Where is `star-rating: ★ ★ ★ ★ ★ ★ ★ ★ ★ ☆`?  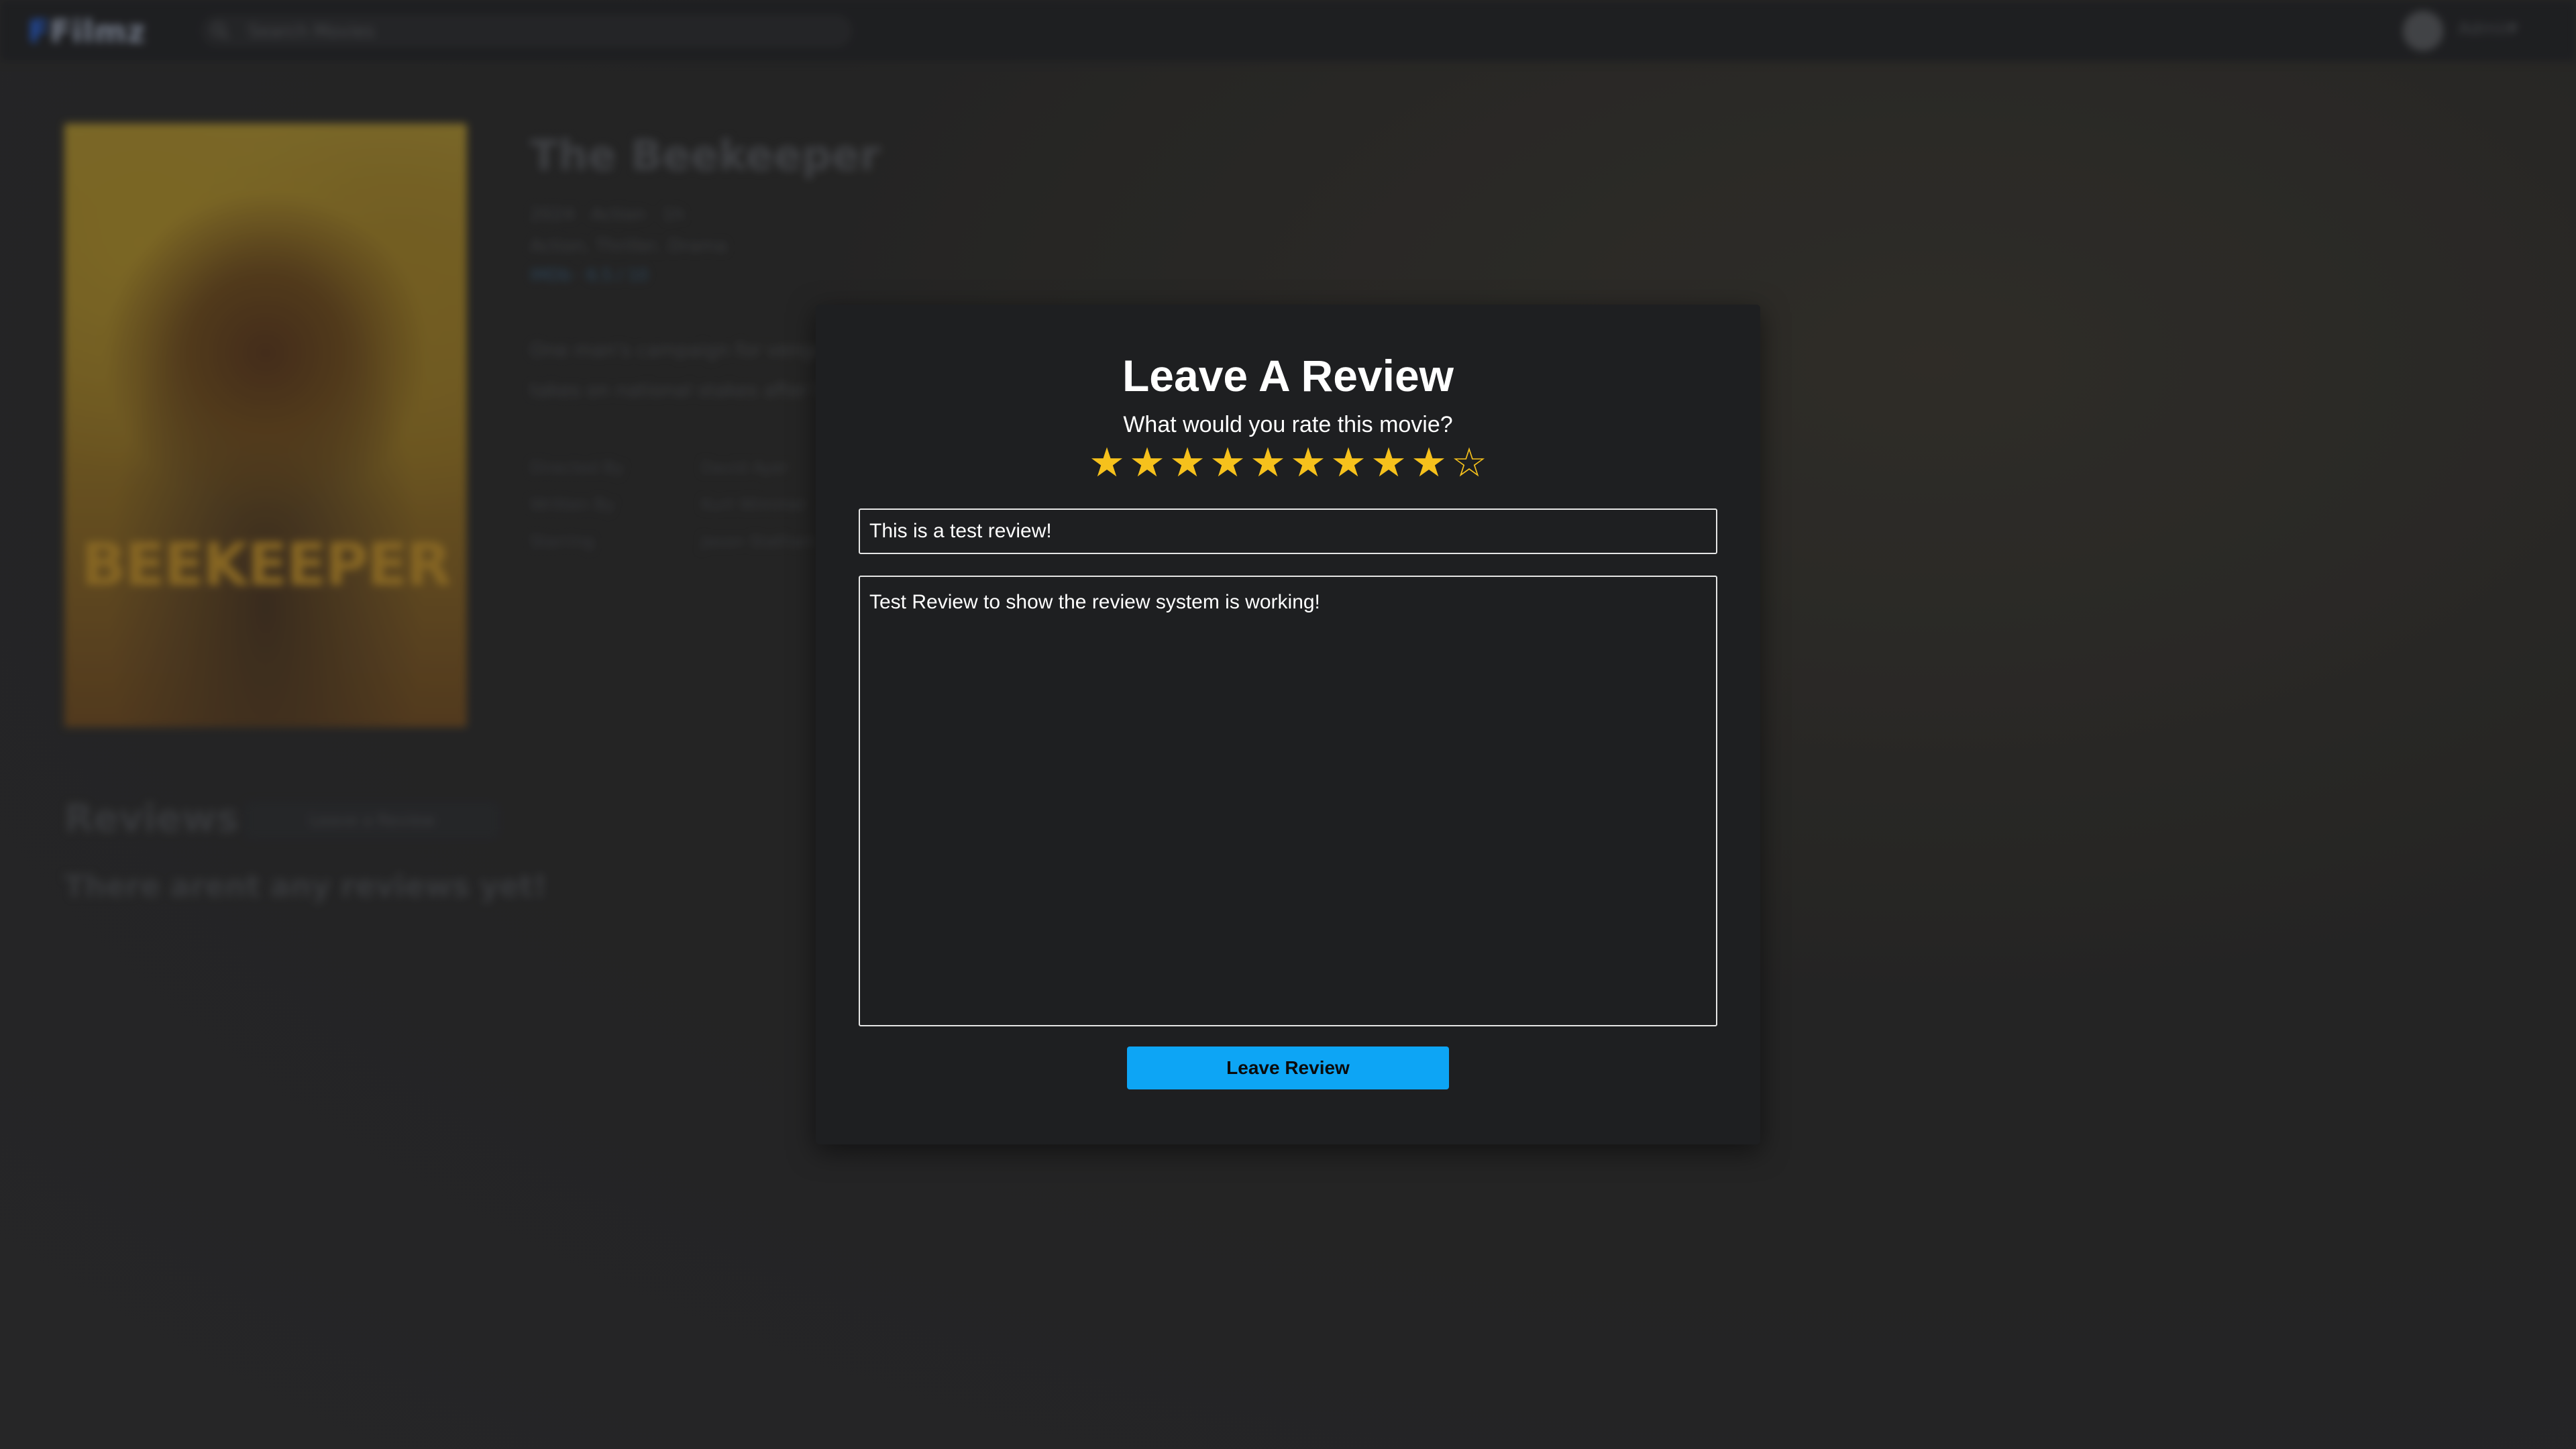 star-rating: ★ ★ ★ ★ ★ ★ ★ ★ ★ ☆ is located at coordinates (1288, 463).